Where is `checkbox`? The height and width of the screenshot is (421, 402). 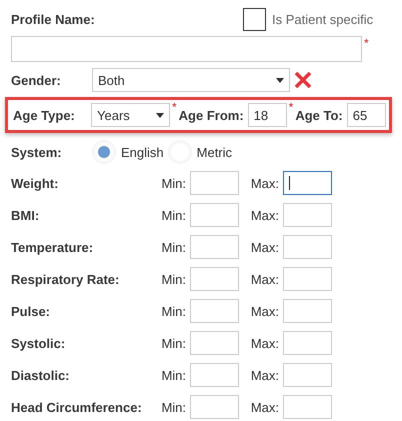
checkbox is located at coordinates (254, 19).